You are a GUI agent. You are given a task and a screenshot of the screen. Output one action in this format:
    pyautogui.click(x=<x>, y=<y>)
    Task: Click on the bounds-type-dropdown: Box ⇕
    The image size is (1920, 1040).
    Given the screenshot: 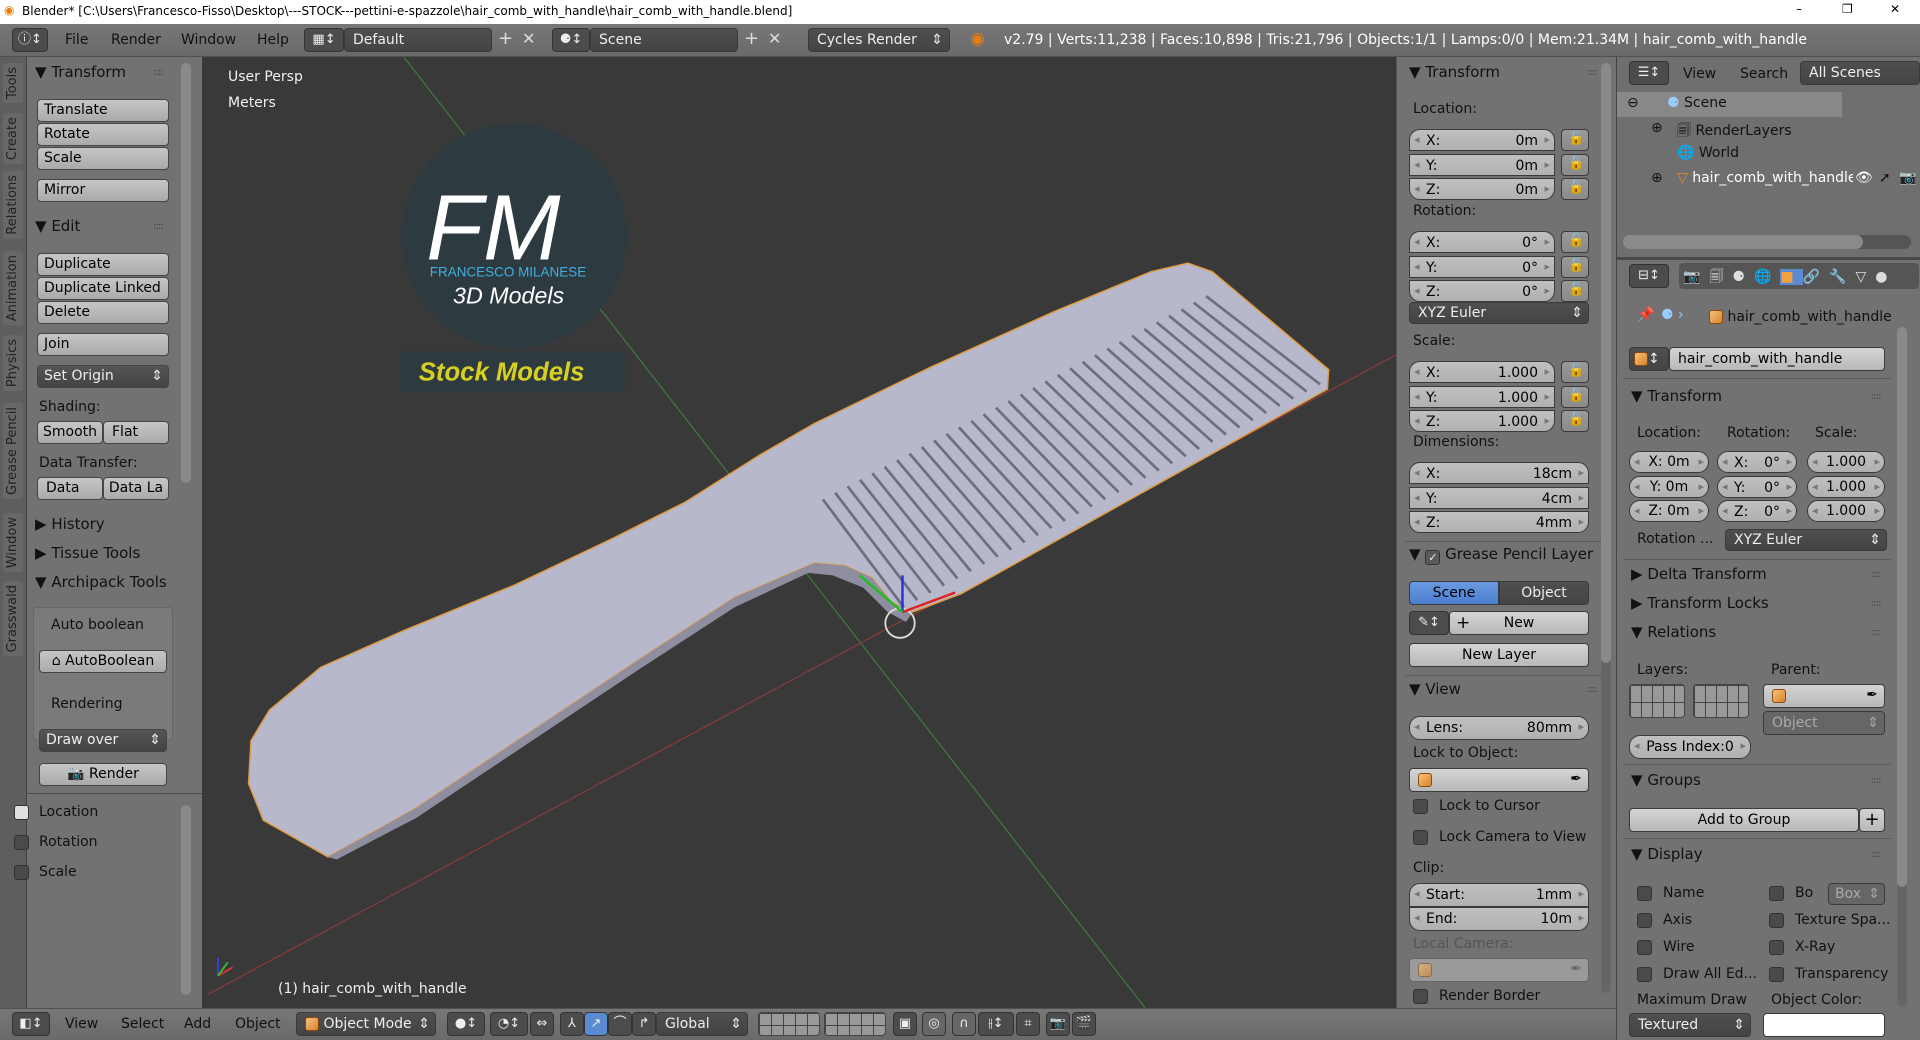 What is the action you would take?
    pyautogui.click(x=1856, y=894)
    